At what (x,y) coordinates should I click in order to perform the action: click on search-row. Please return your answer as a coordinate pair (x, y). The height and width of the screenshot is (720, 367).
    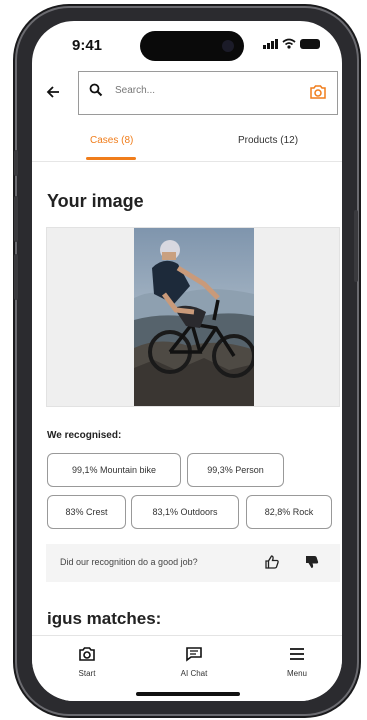
    Looking at the image, I should click on (187, 94).